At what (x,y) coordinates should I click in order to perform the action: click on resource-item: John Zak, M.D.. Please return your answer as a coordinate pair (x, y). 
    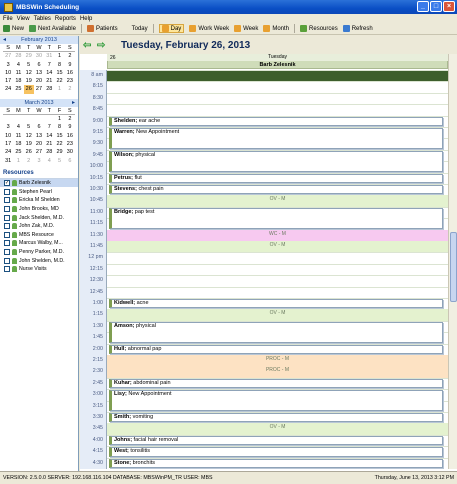
    Looking at the image, I should click on (39, 226).